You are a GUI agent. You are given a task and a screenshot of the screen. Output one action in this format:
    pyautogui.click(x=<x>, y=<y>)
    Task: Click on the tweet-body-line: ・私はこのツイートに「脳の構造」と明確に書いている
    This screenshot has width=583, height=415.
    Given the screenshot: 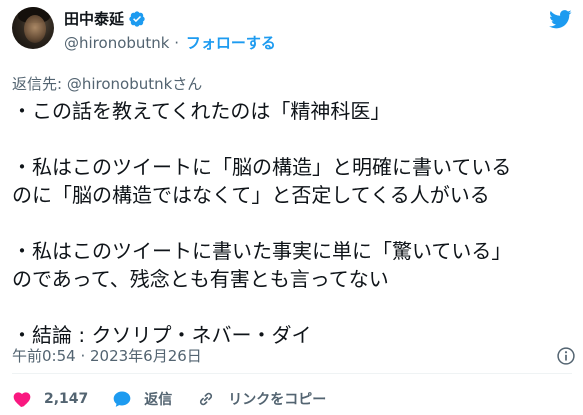 What is the action you would take?
    pyautogui.click(x=262, y=167)
    